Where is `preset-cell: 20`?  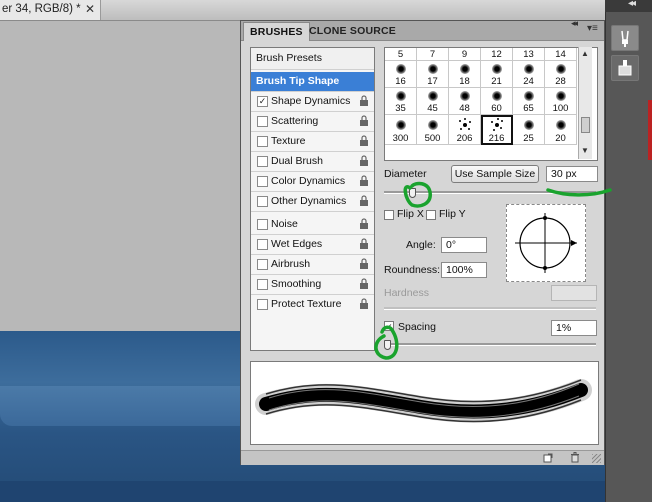
preset-cell: 20 is located at coordinates (561, 130).